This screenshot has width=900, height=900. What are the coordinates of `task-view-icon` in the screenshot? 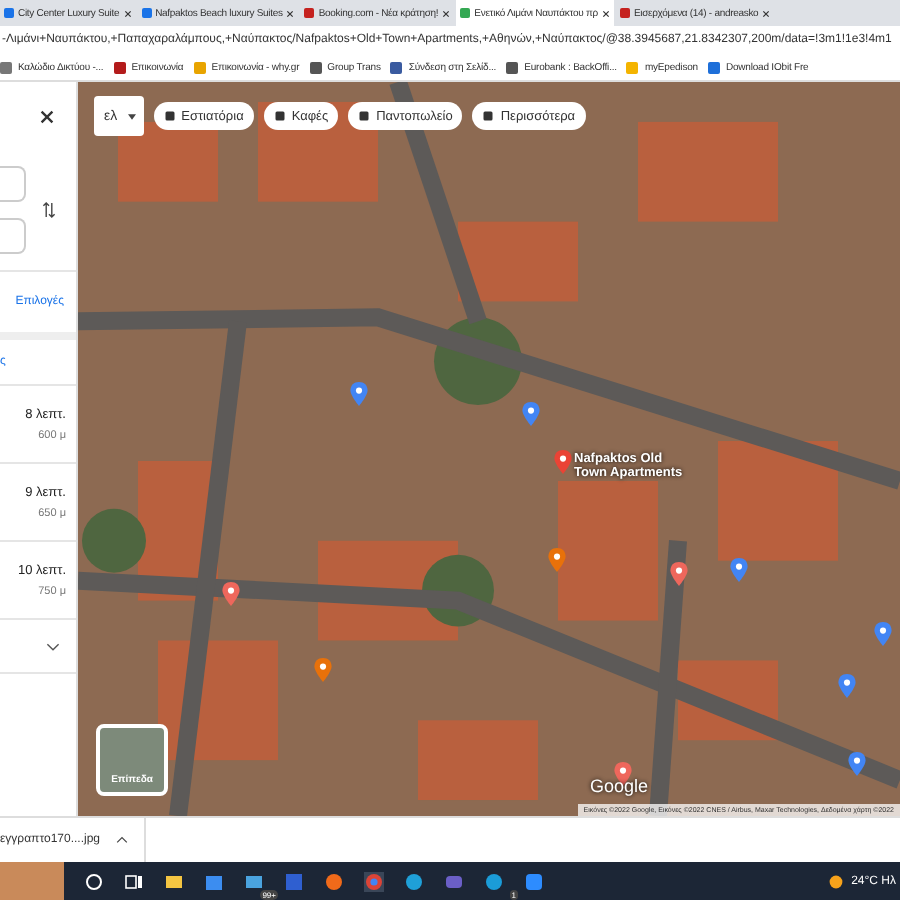 It's located at (134, 882).